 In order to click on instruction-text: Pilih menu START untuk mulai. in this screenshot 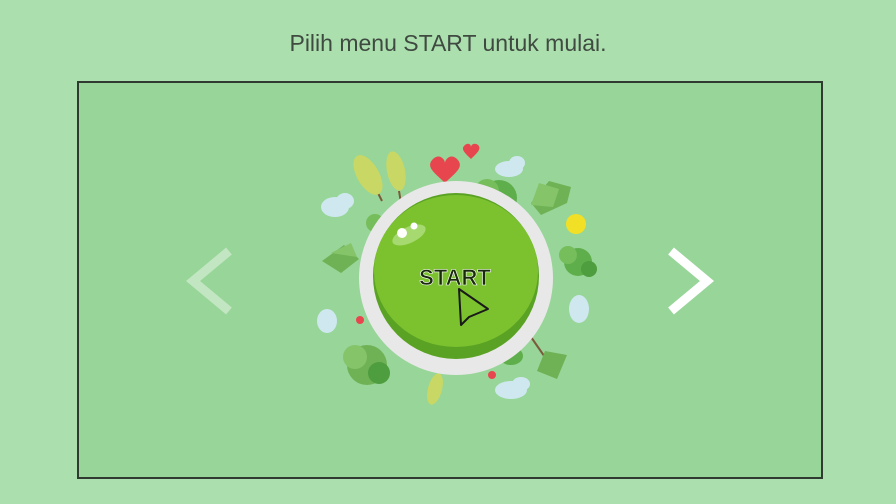, I will do `click(448, 43)`.